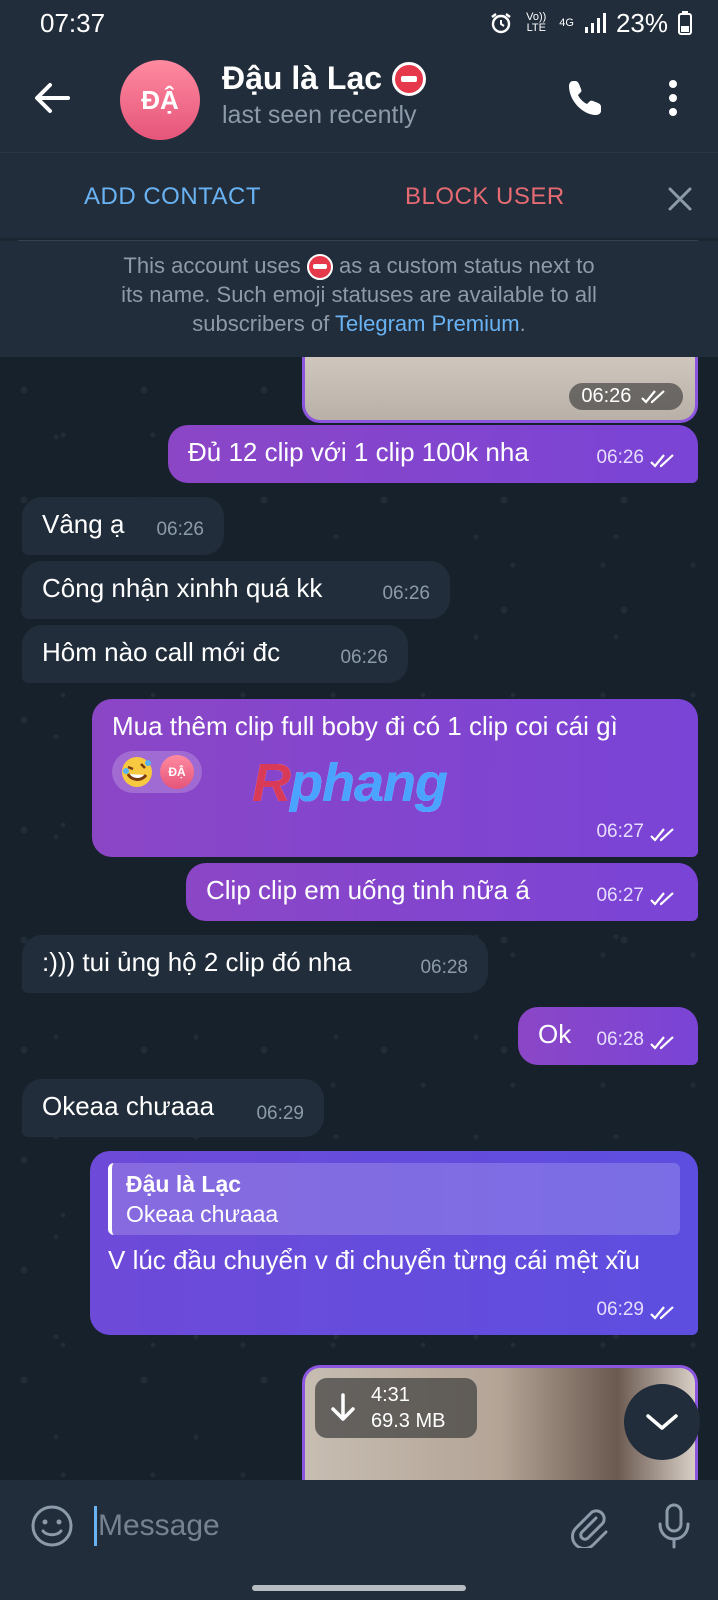 Image resolution: width=718 pixels, height=1600 pixels. I want to click on chat-header: ĐẬ Đậu là Lạc last seen recently, so click(359, 99).